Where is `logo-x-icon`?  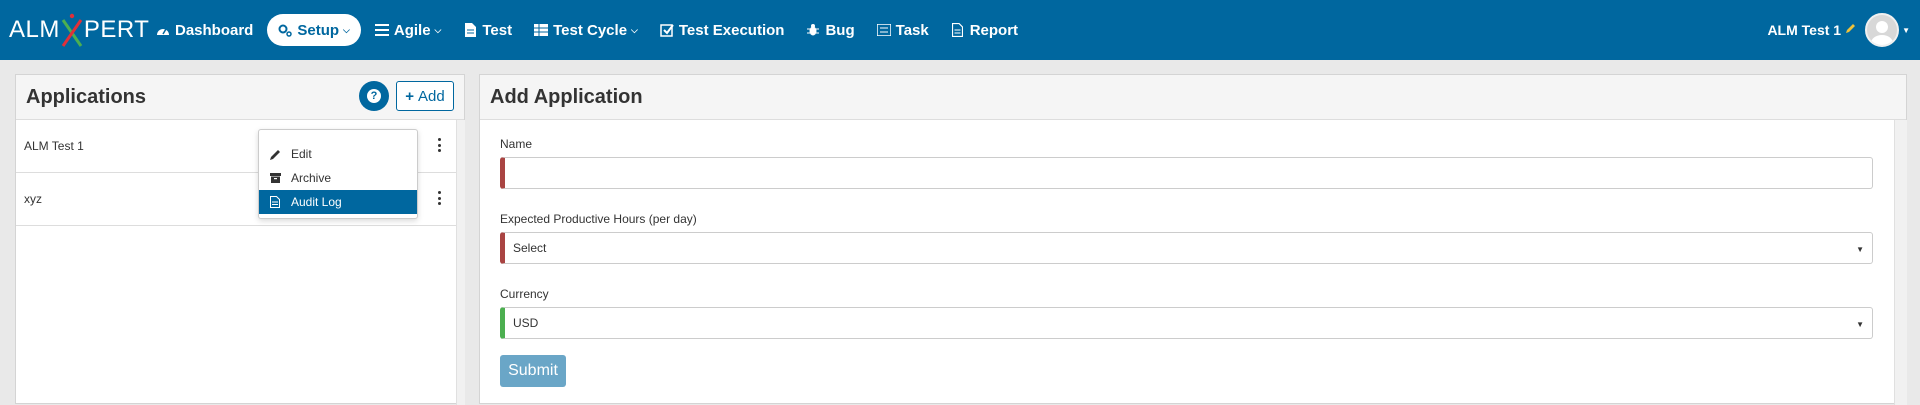 logo-x-icon is located at coordinates (72, 30).